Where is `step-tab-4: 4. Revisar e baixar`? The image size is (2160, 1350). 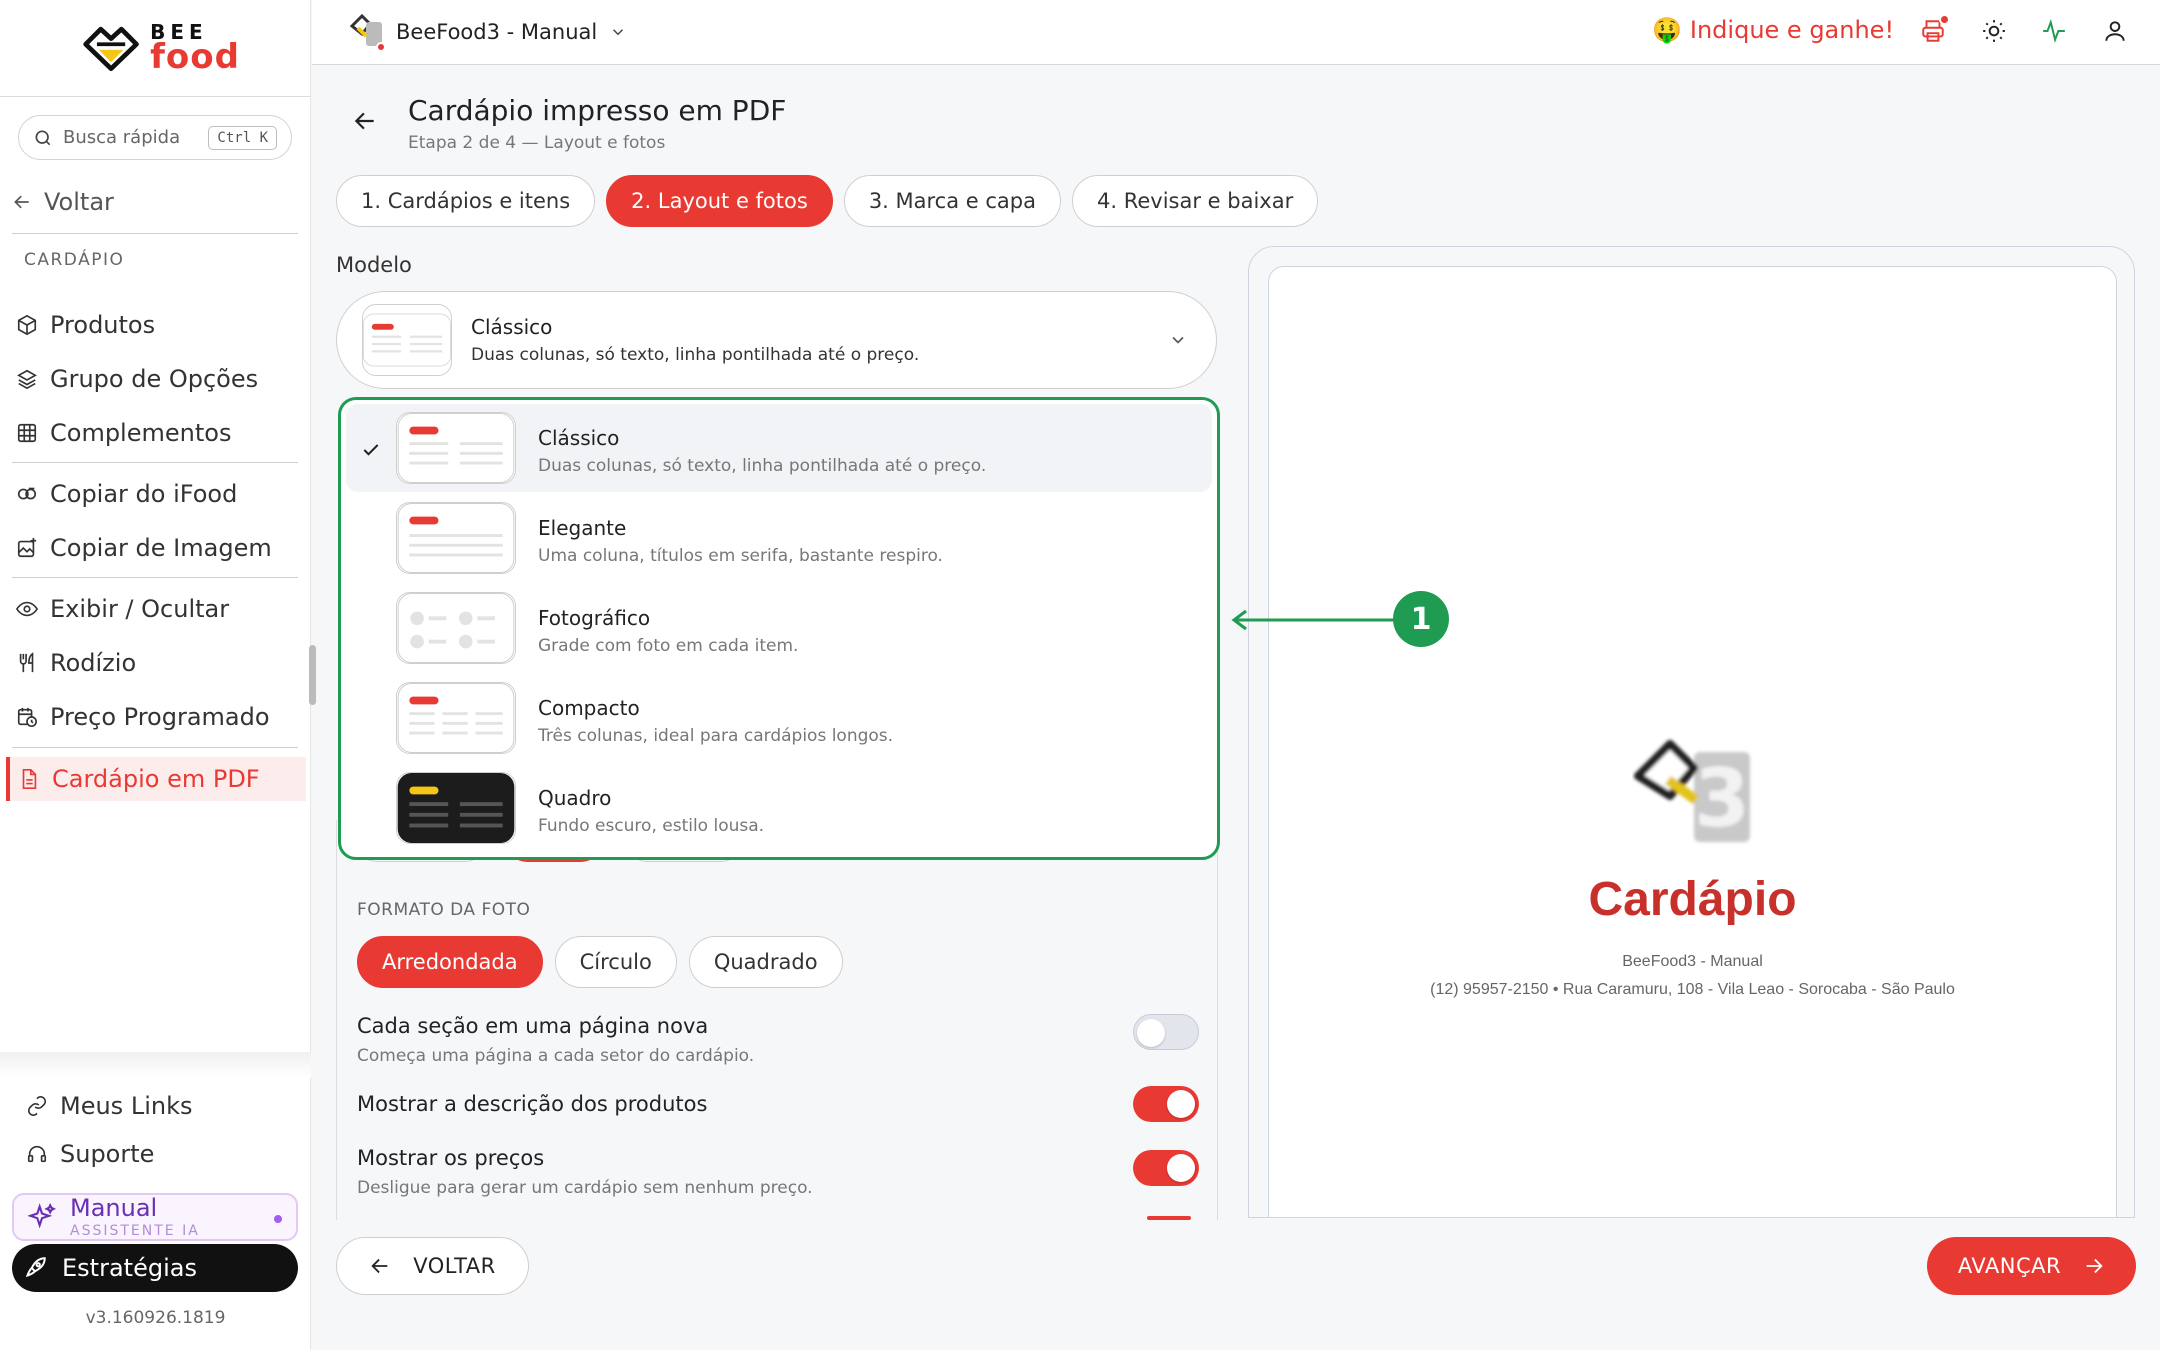
step-tab-4: 4. Revisar e baixar is located at coordinates (1195, 201).